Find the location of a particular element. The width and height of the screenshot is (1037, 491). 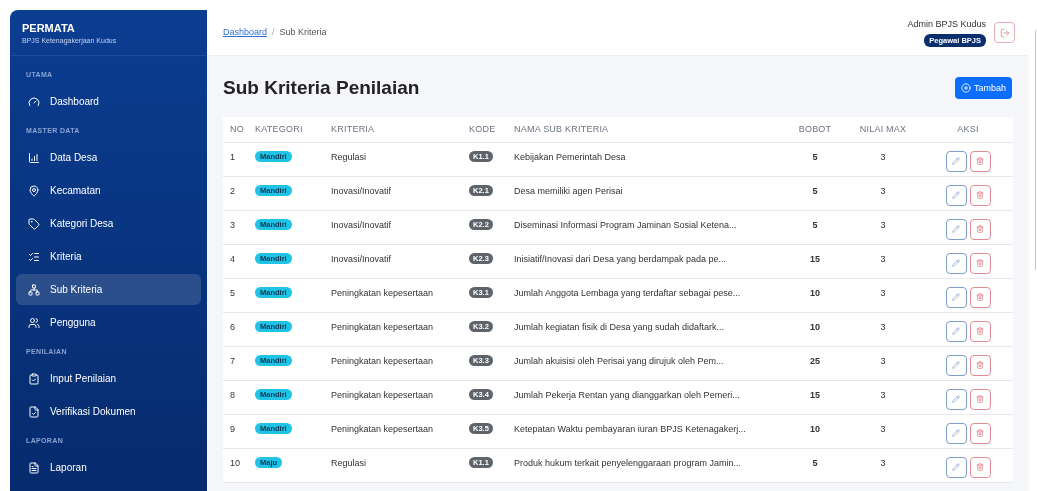

table-cell: 8 is located at coordinates (239, 397).